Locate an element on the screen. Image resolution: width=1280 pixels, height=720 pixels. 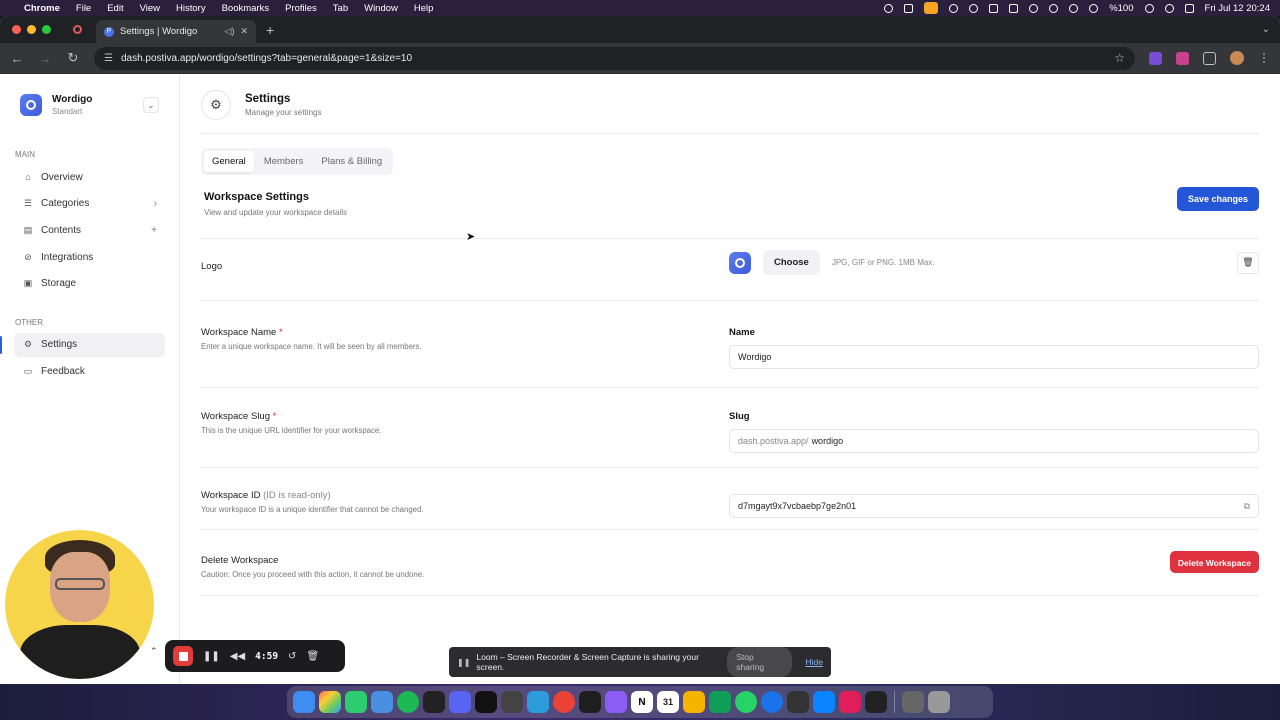
bookmark-star-icon: ☆ is located at coordinates (1119, 58).